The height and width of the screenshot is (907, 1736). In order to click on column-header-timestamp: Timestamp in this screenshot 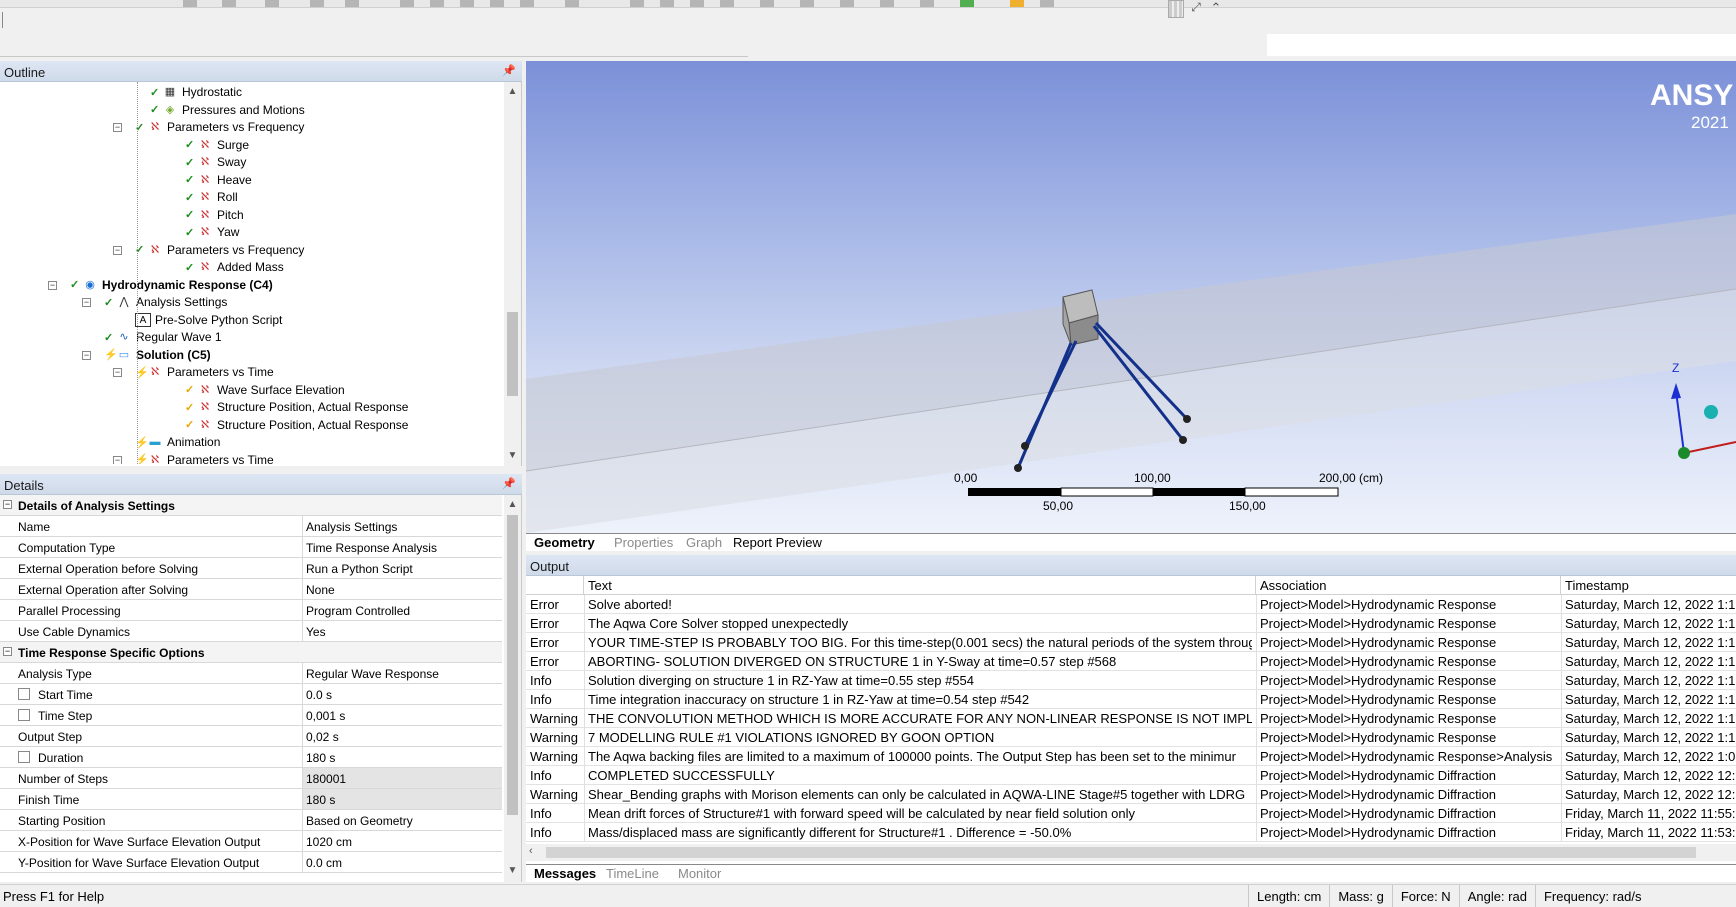, I will do `click(1648, 585)`.